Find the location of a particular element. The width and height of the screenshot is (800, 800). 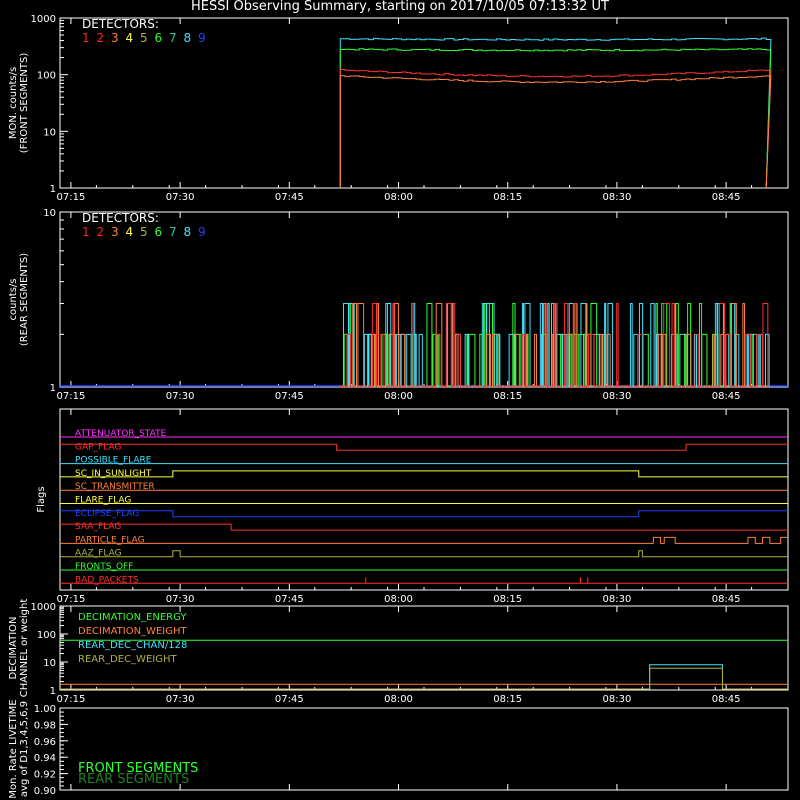

rear-ylabel-2: (REAR SEGMENTS) is located at coordinates (24, 299).